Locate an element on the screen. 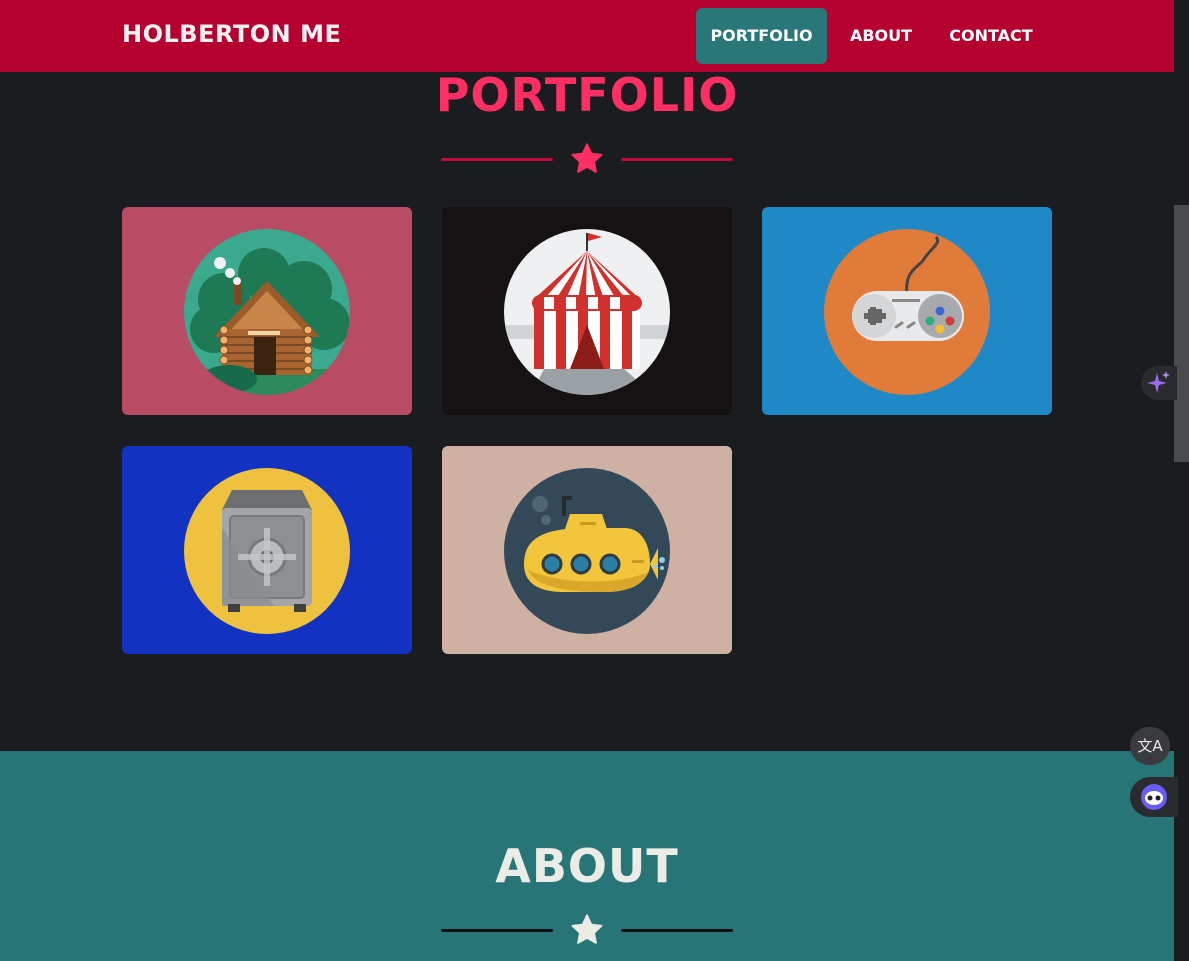  sparkle-icon is located at coordinates (1158, 382).